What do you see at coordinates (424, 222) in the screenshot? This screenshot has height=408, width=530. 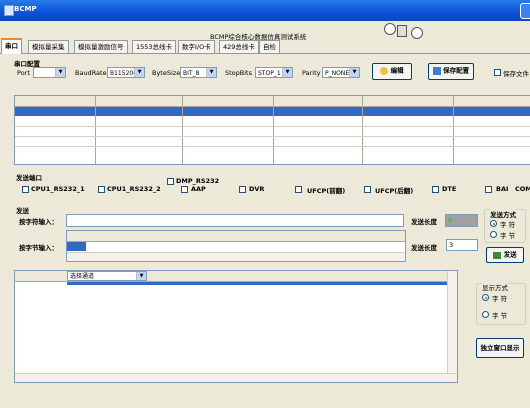 I see `send-length-char-label: 发送长度` at bounding box center [424, 222].